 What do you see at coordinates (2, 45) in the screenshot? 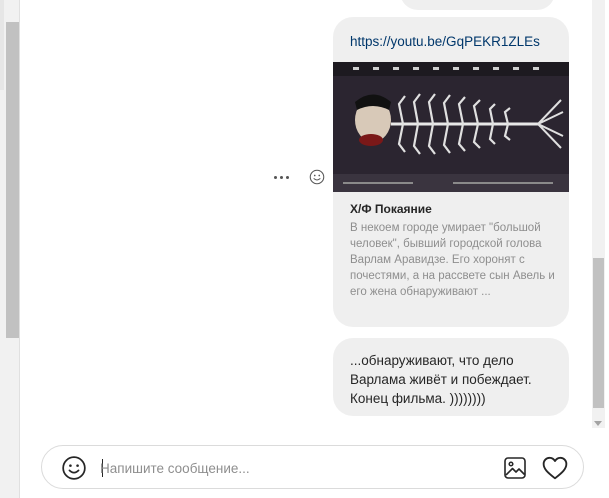
I see `page-scrollbar-edge` at bounding box center [2, 45].